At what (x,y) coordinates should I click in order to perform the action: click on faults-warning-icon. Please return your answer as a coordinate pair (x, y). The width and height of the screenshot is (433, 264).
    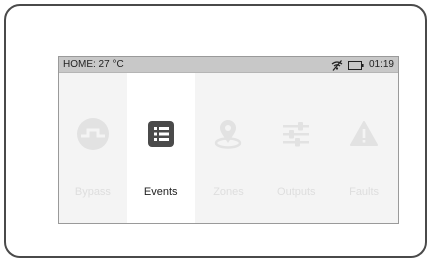
    Looking at the image, I should click on (364, 134).